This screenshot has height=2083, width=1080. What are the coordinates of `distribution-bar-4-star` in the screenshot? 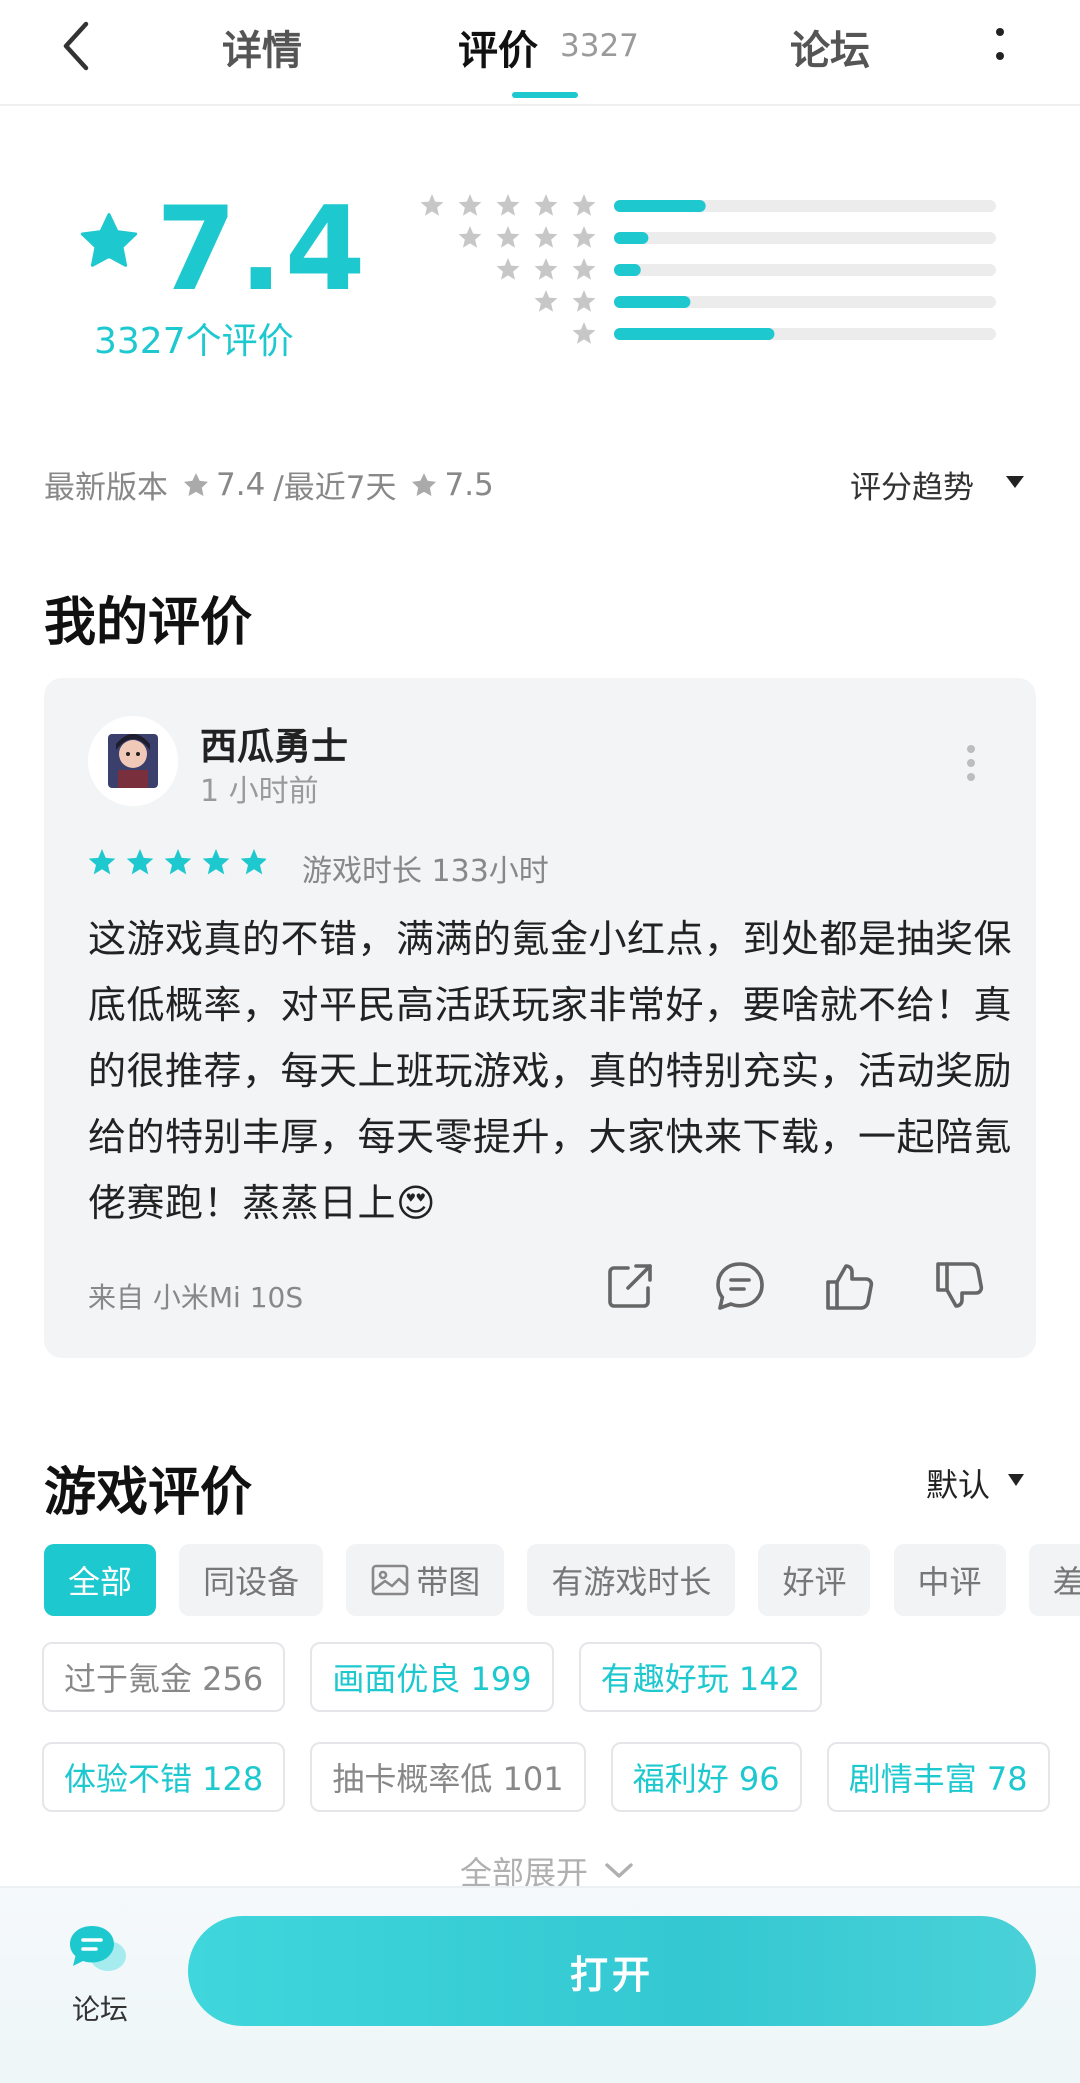 It's located at (631, 238).